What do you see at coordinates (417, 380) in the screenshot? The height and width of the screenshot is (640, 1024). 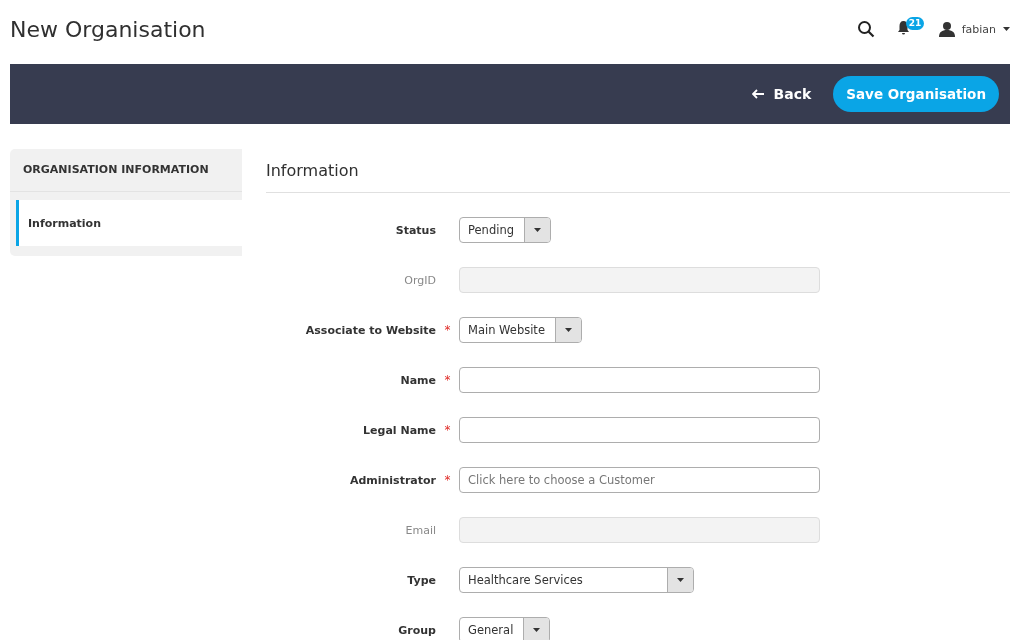 I see `field-label: Name` at bounding box center [417, 380].